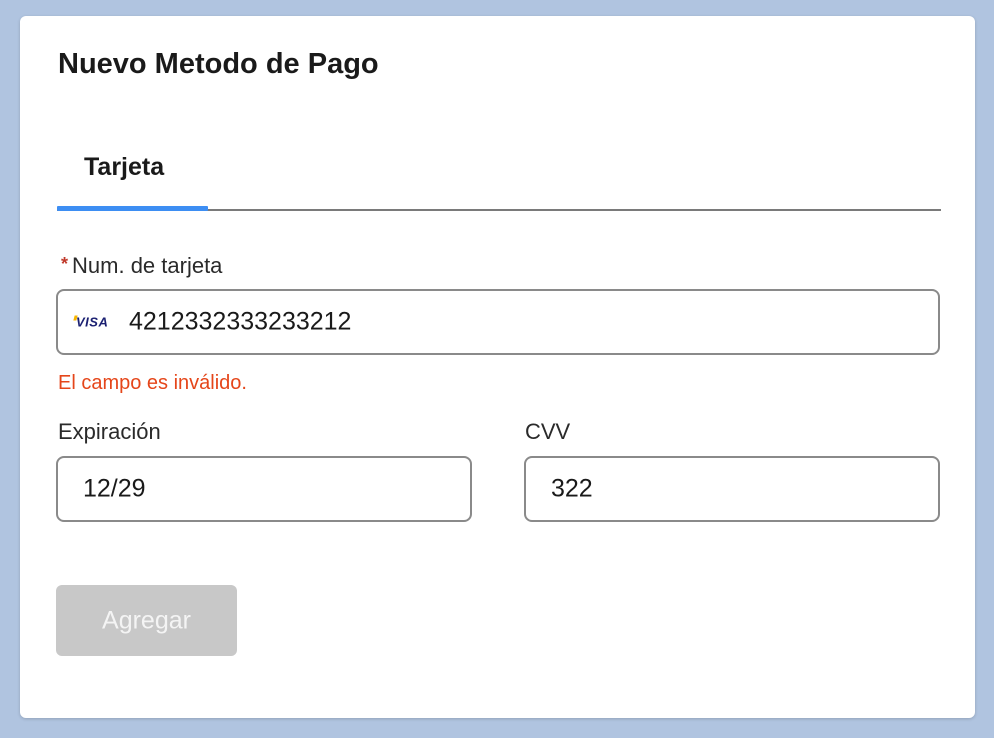 Image resolution: width=994 pixels, height=738 pixels. What do you see at coordinates (572, 488) in the screenshot?
I see `cvv-value: 322` at bounding box center [572, 488].